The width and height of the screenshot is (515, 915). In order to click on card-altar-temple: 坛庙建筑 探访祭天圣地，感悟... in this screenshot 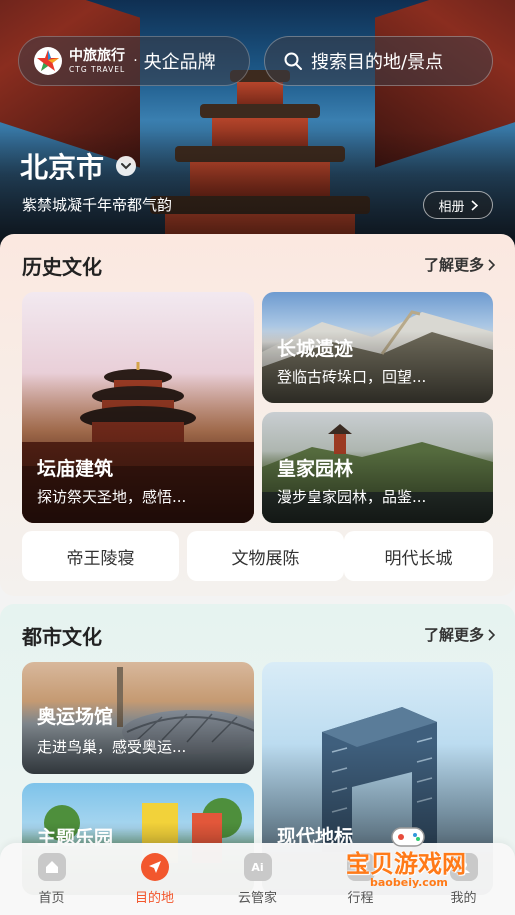, I will do `click(138, 407)`.